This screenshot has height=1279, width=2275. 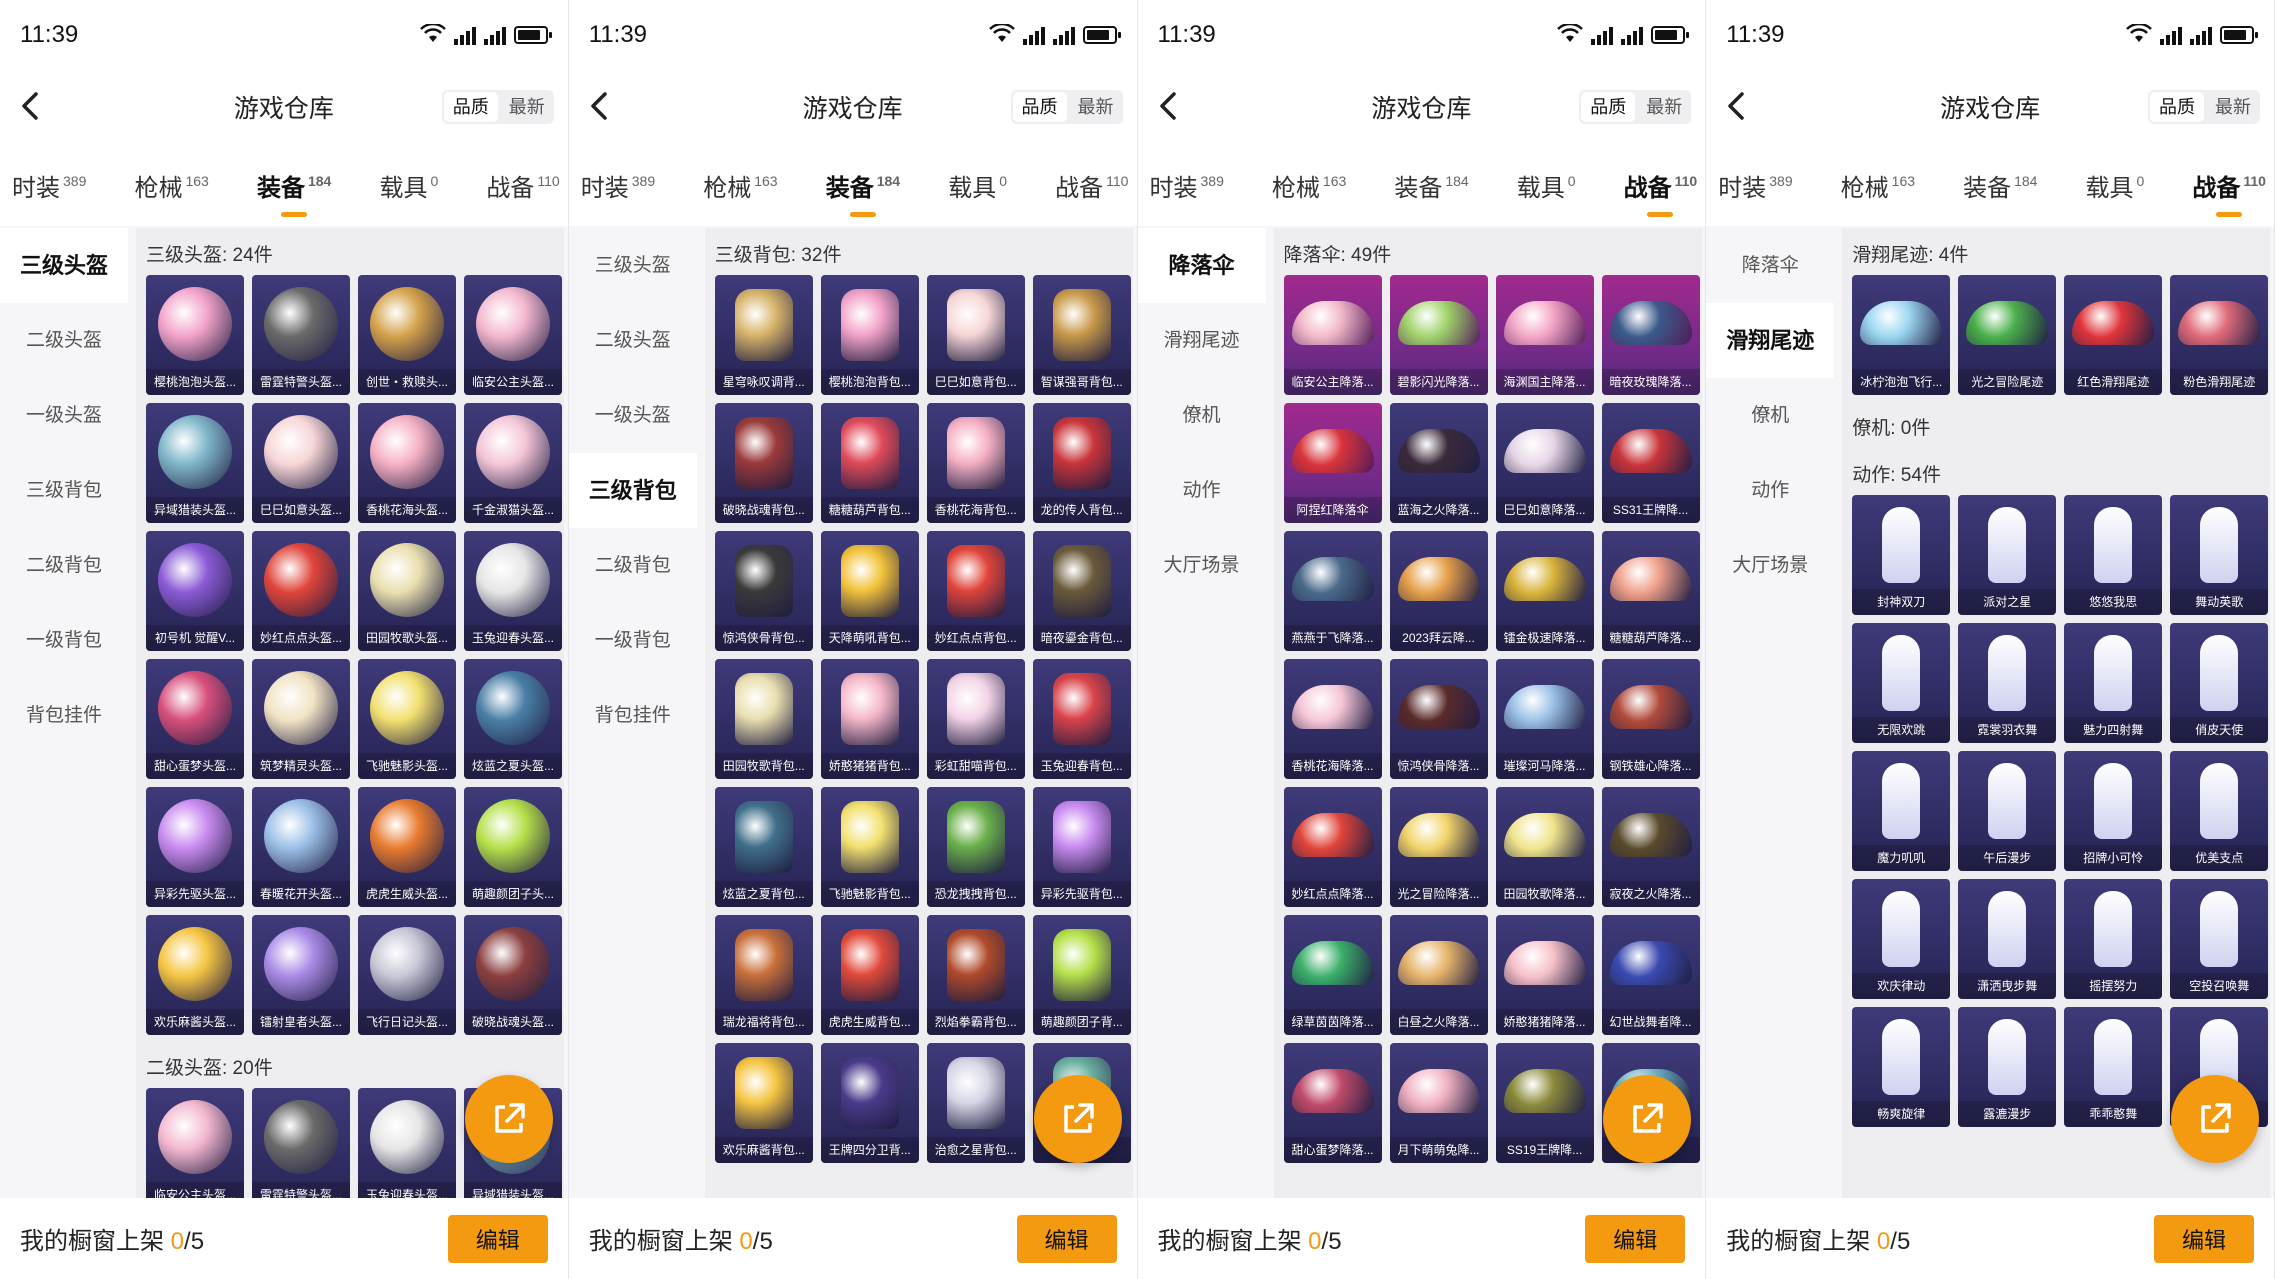 What do you see at coordinates (64, 265) in the screenshot?
I see `sidebar-item-三级头盔: 三级头盔` at bounding box center [64, 265].